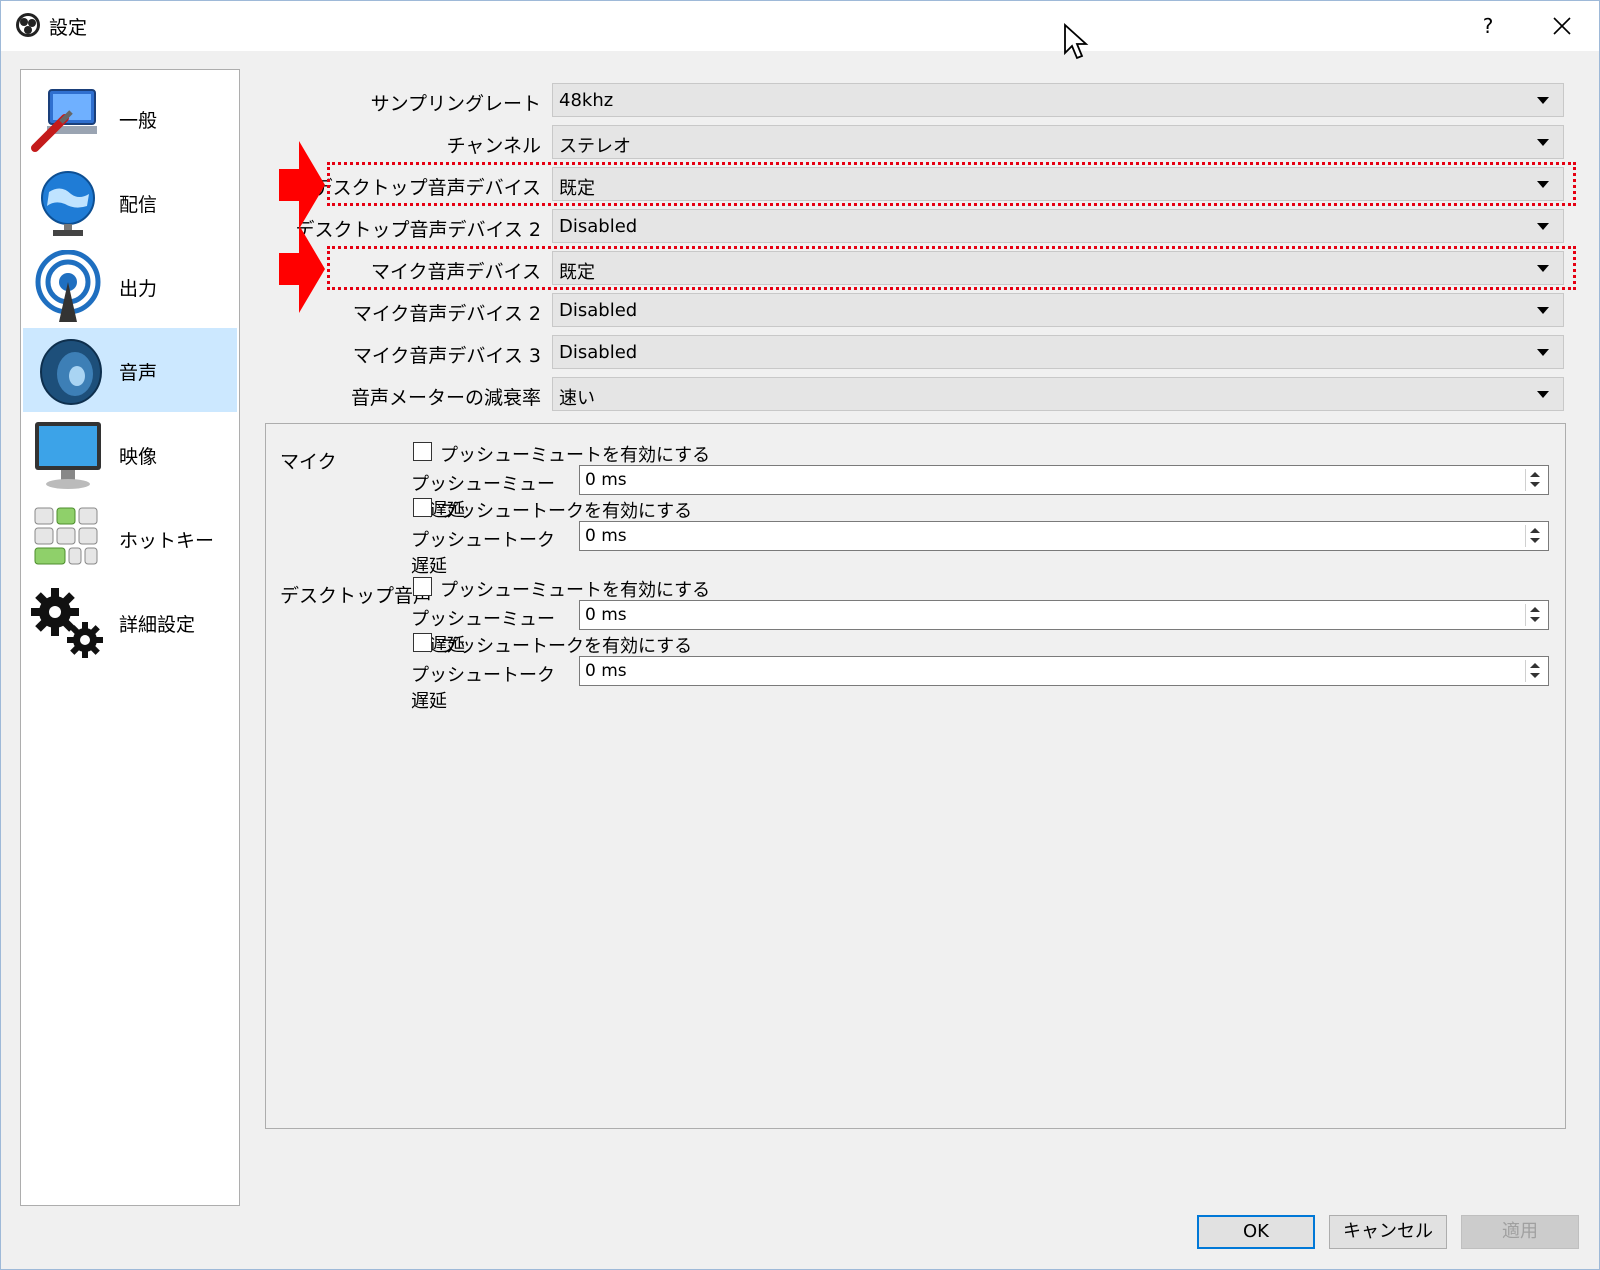  What do you see at coordinates (64, 120) in the screenshot?
I see `general-icon` at bounding box center [64, 120].